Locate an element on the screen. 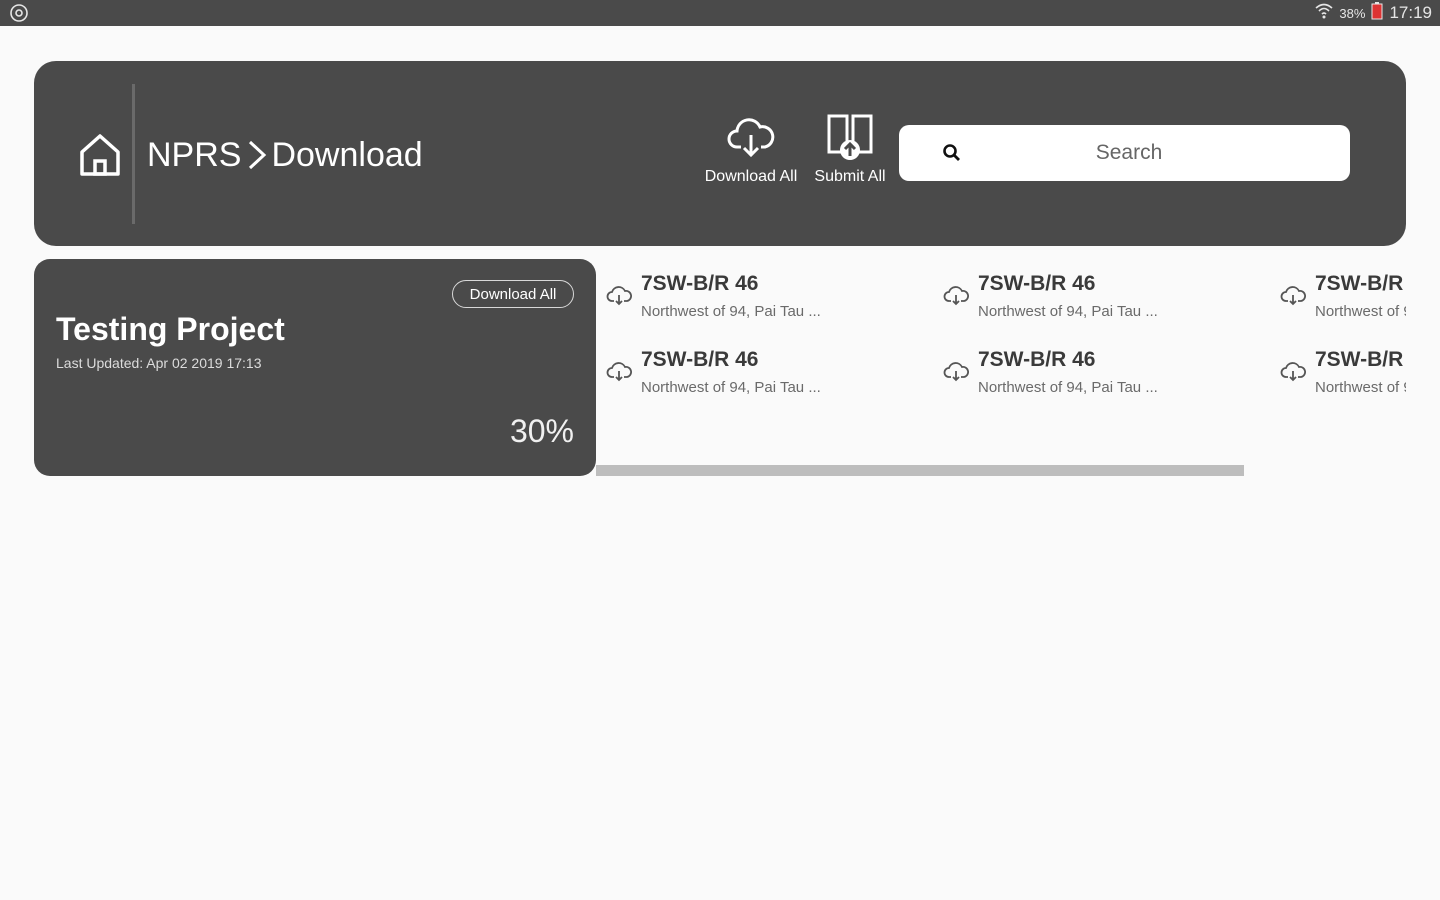 This screenshot has height=900, width=1440. home-icon is located at coordinates (100, 155).